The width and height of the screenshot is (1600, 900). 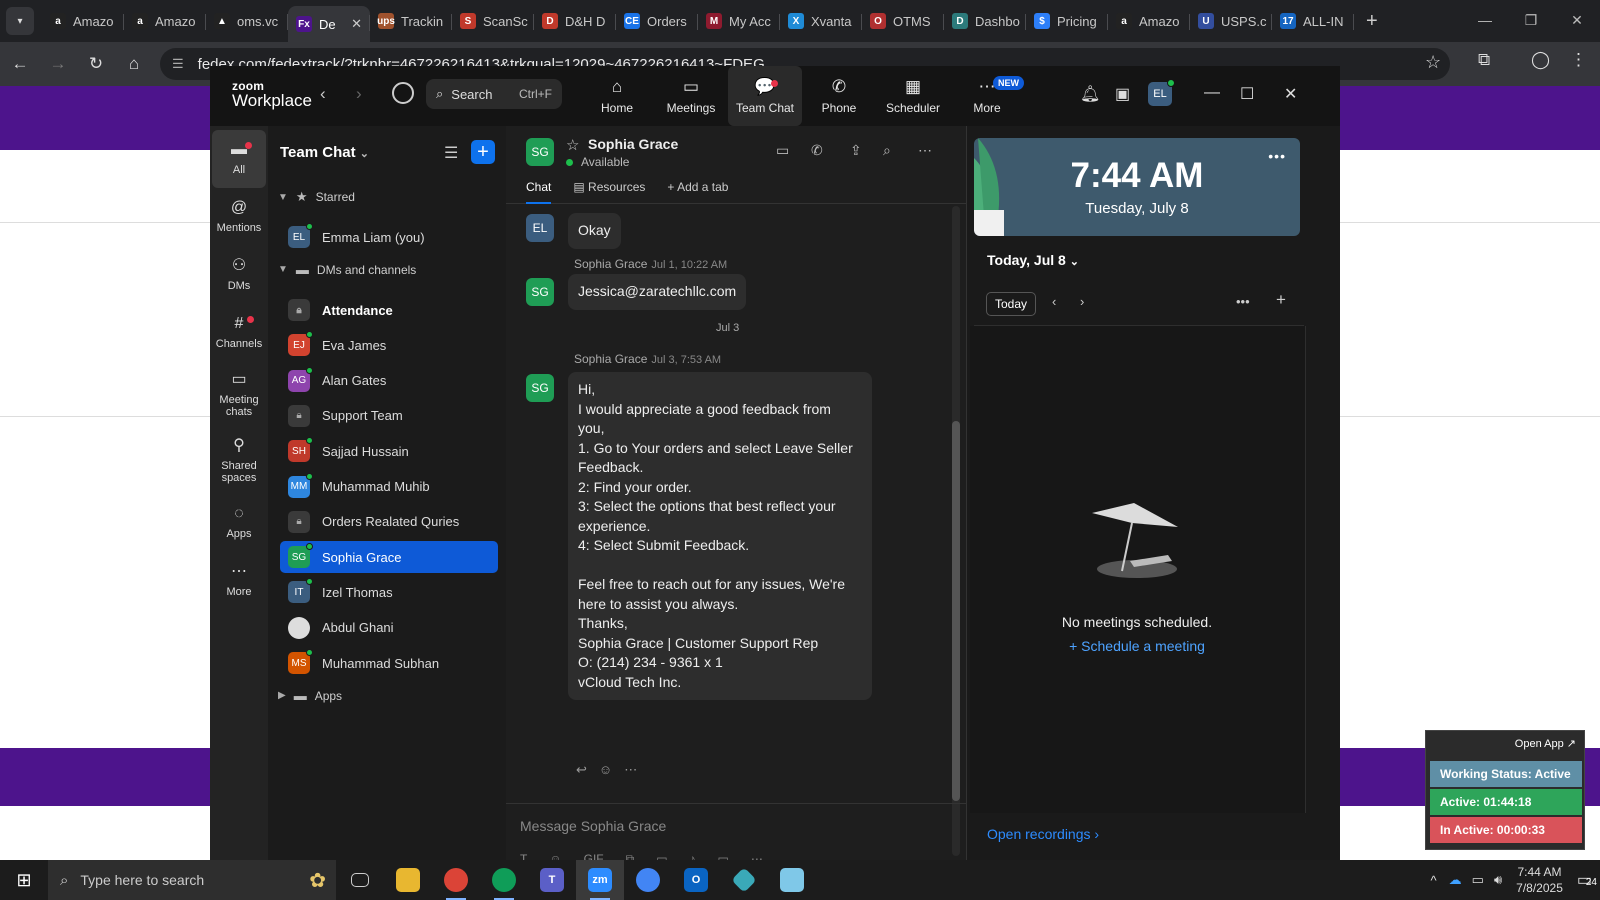 I want to click on tab-home: ⌂ Home, so click(x=617, y=96).